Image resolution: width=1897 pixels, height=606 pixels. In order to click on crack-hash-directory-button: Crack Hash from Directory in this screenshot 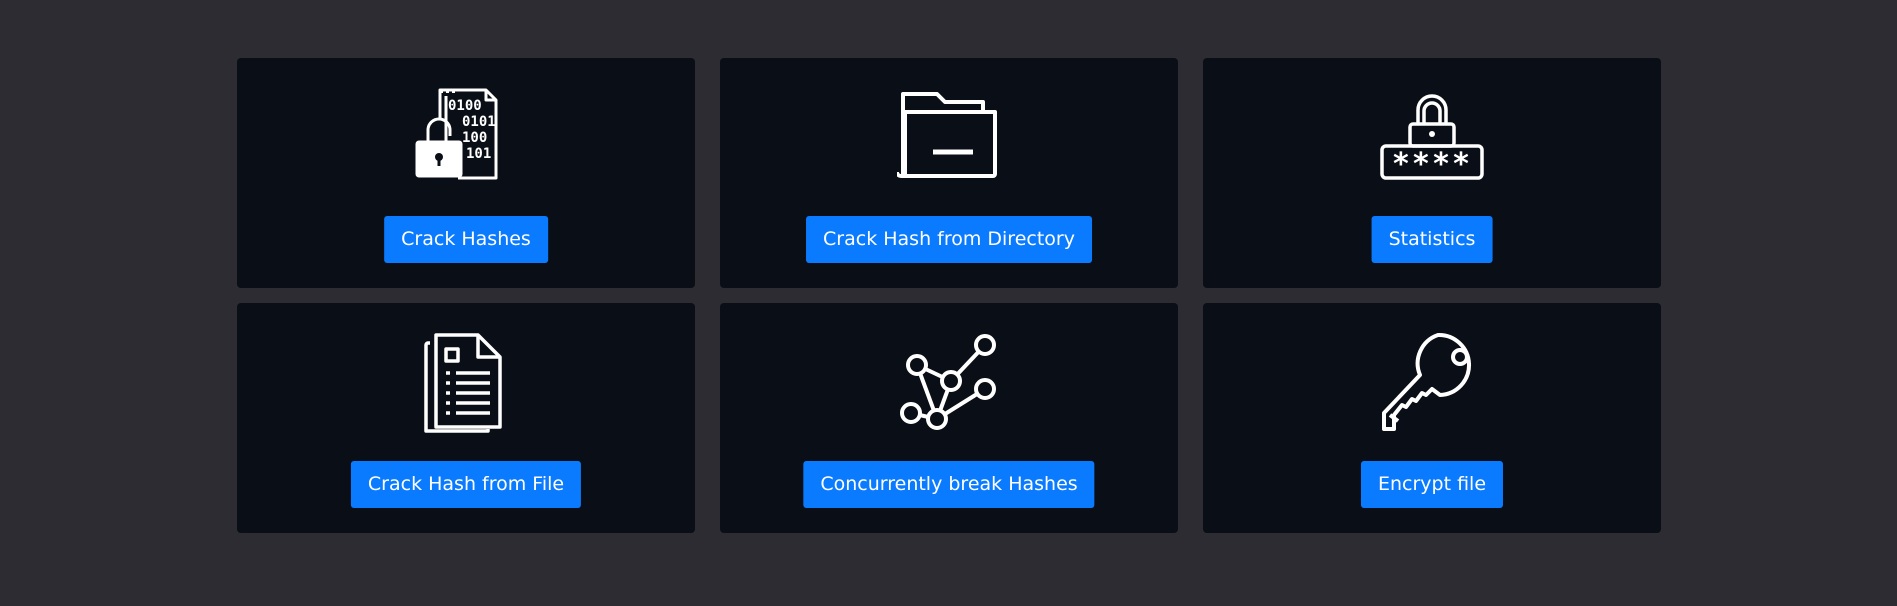, I will do `click(949, 239)`.